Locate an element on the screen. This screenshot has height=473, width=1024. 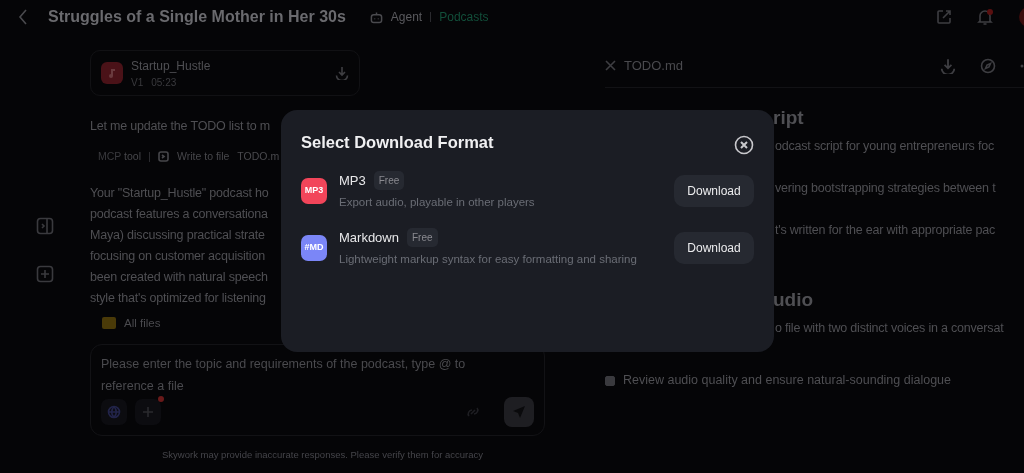
sidebar-toggle-icon is located at coordinates (45, 226).